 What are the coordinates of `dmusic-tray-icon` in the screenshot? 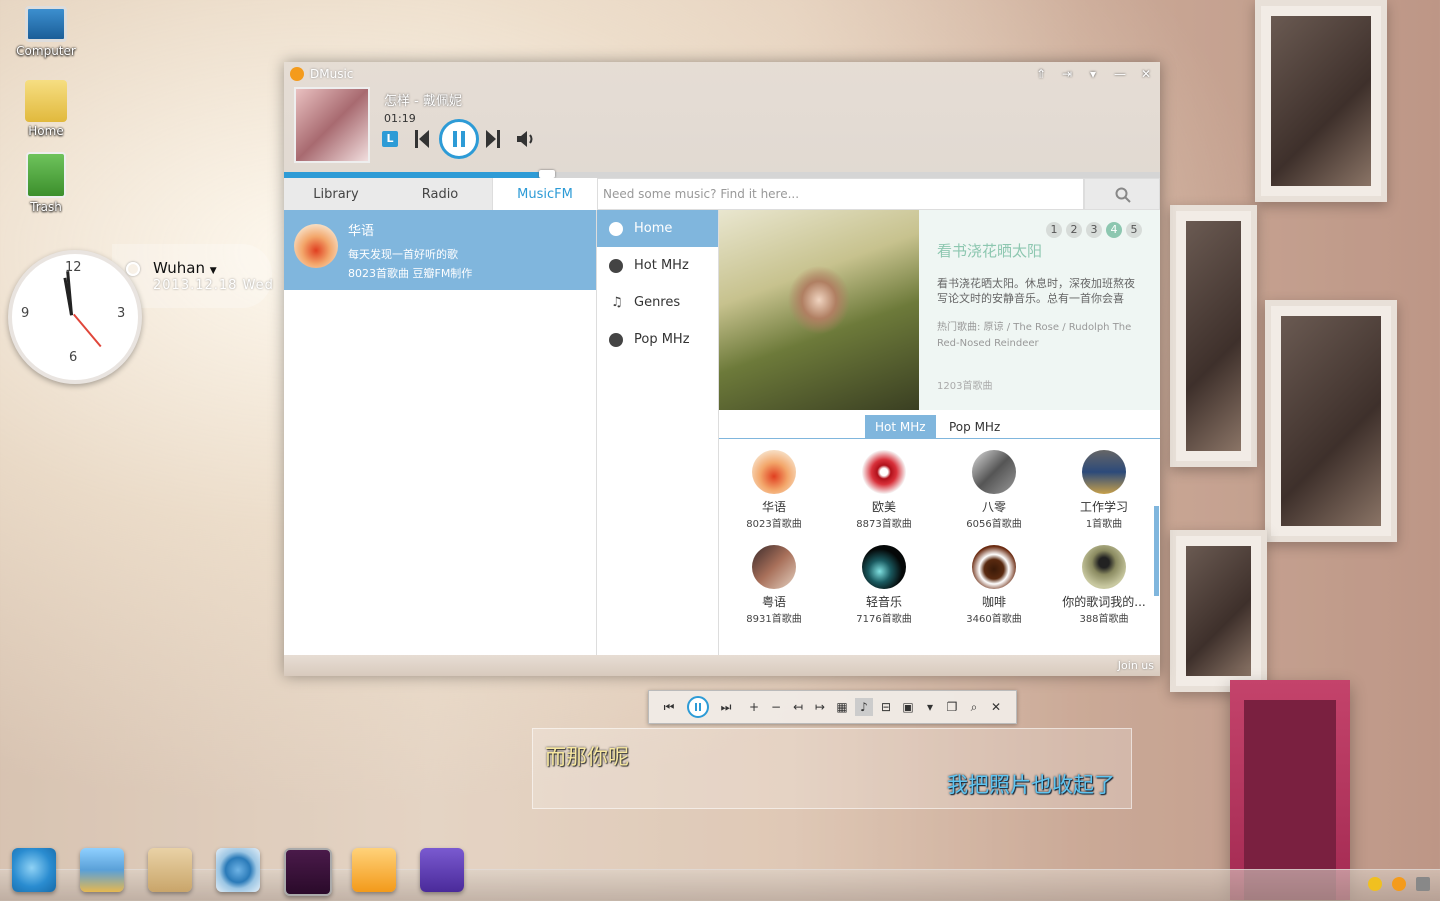 It's located at (1399, 884).